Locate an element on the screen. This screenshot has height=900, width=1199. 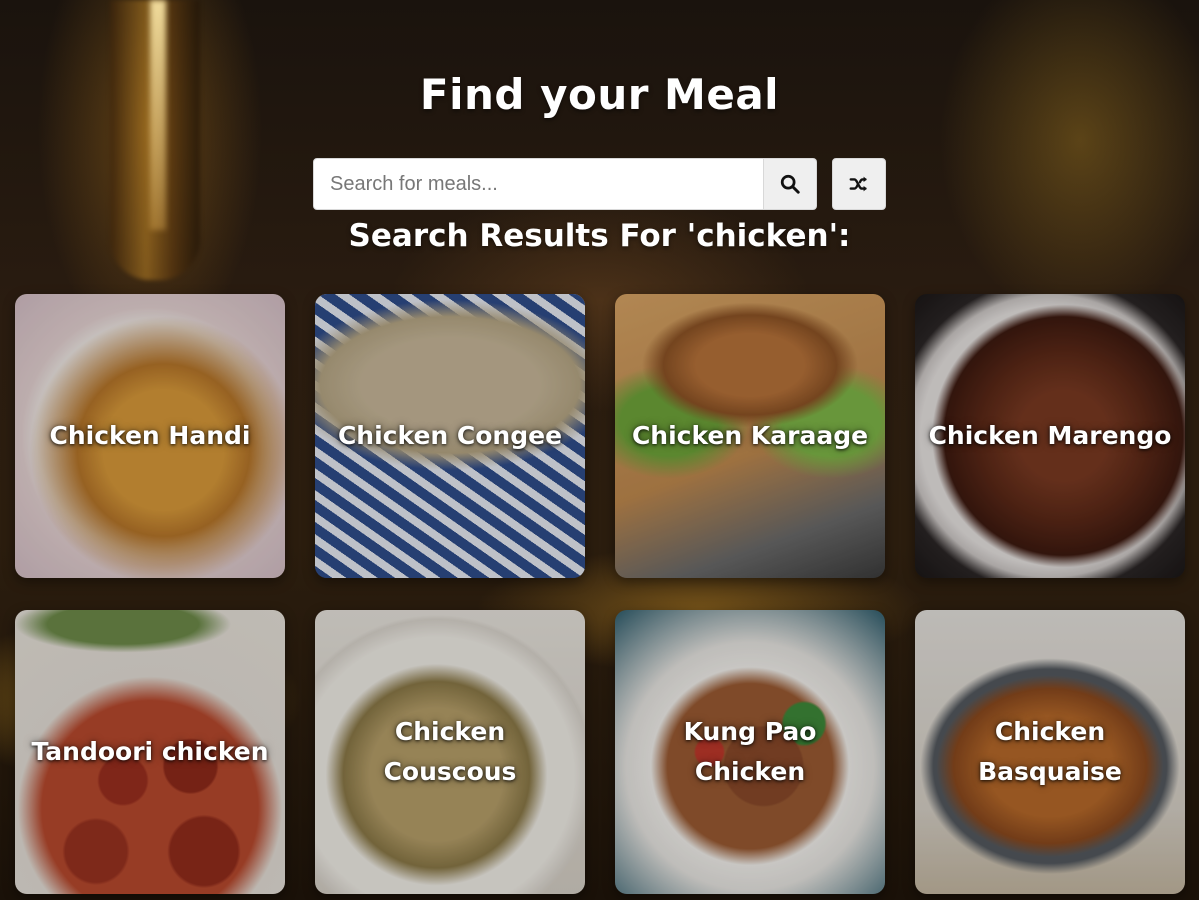
meal-card-chicken-karaage: Chicken Karaage is located at coordinates (750, 436).